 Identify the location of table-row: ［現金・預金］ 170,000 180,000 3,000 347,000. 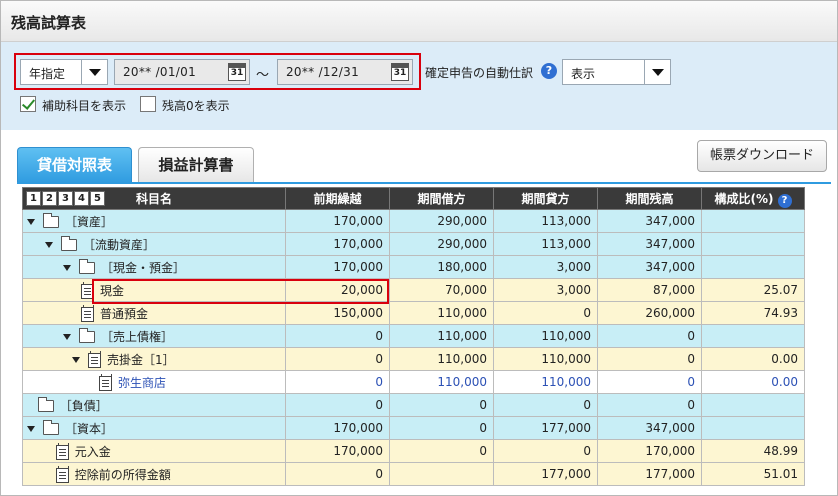
(413, 267).